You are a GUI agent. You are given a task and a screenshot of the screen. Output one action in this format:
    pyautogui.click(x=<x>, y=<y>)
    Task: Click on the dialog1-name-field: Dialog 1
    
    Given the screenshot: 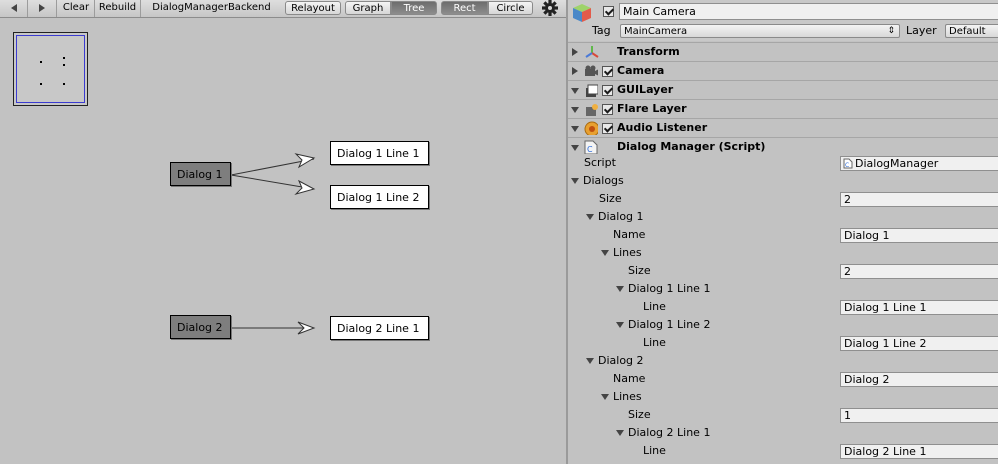 What is the action you would take?
    pyautogui.click(x=919, y=235)
    